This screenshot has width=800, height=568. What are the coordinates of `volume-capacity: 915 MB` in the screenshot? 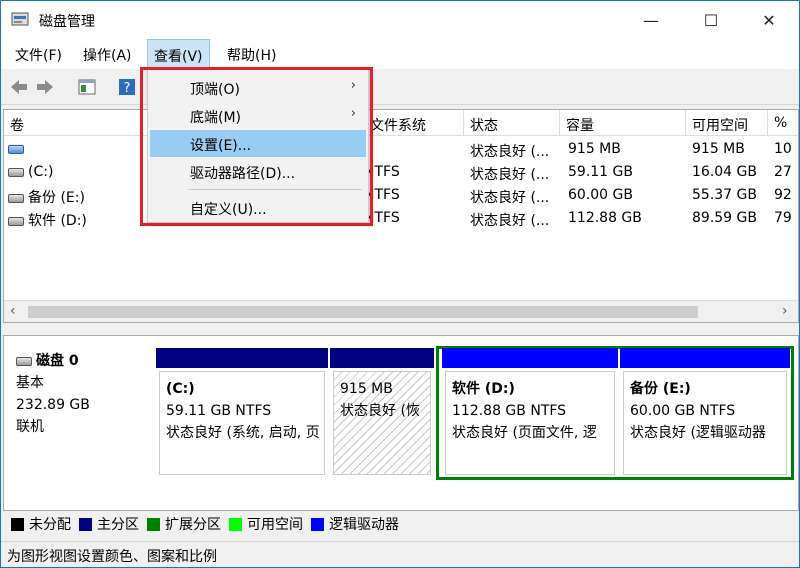 It's located at (594, 149).